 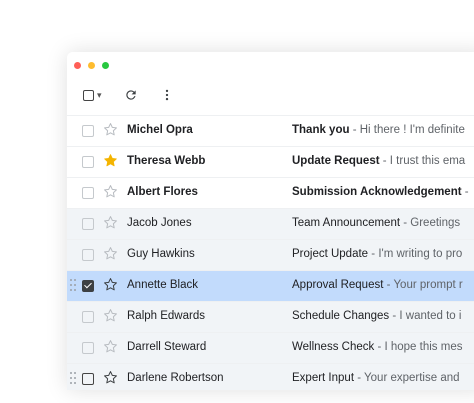 What do you see at coordinates (321, 130) in the screenshot?
I see `email-subject: Thank you` at bounding box center [321, 130].